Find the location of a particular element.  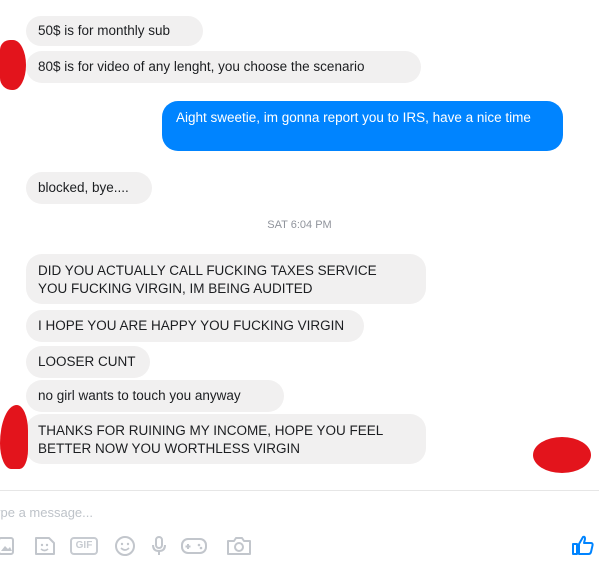

microphone-icon is located at coordinates (159, 546).